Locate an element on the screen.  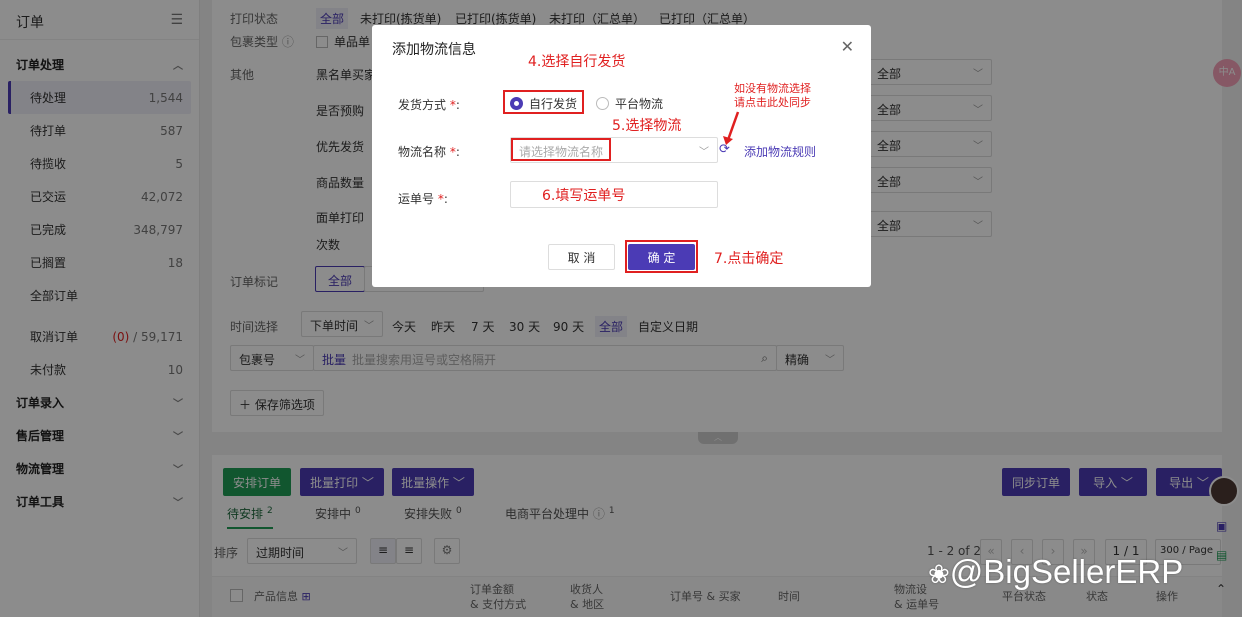
ship-method-label: 发货方式 *: is located at coordinates (429, 105).